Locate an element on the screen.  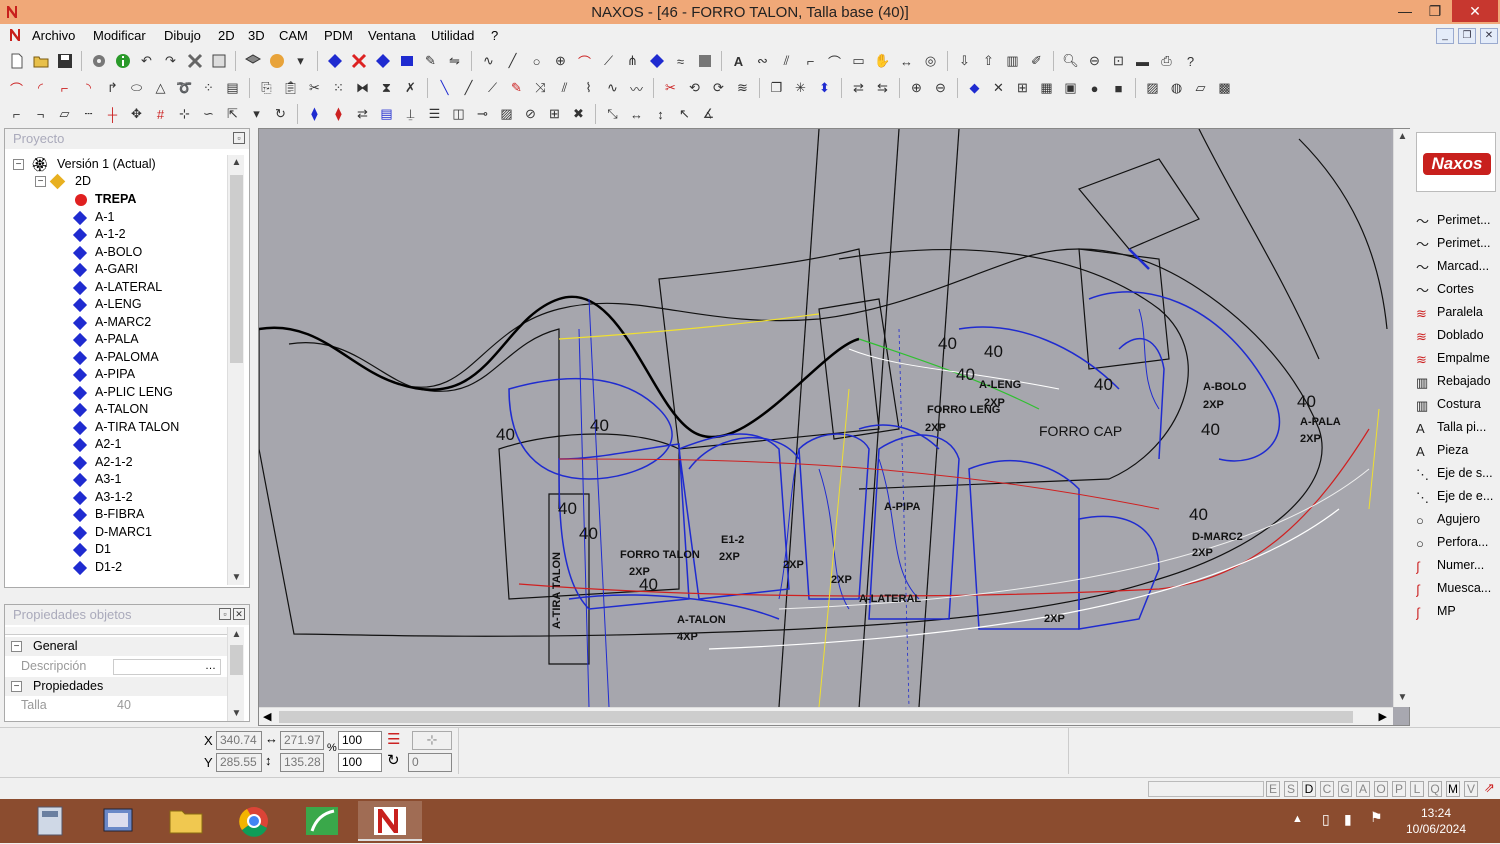
status-toggle: O is located at coordinates (1381, 789).